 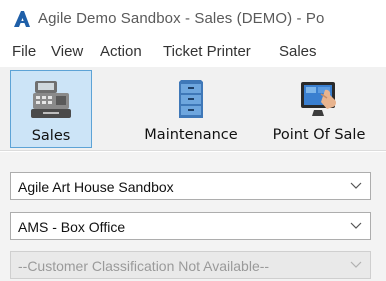 What do you see at coordinates (121, 51) in the screenshot?
I see `menu-action: Action` at bounding box center [121, 51].